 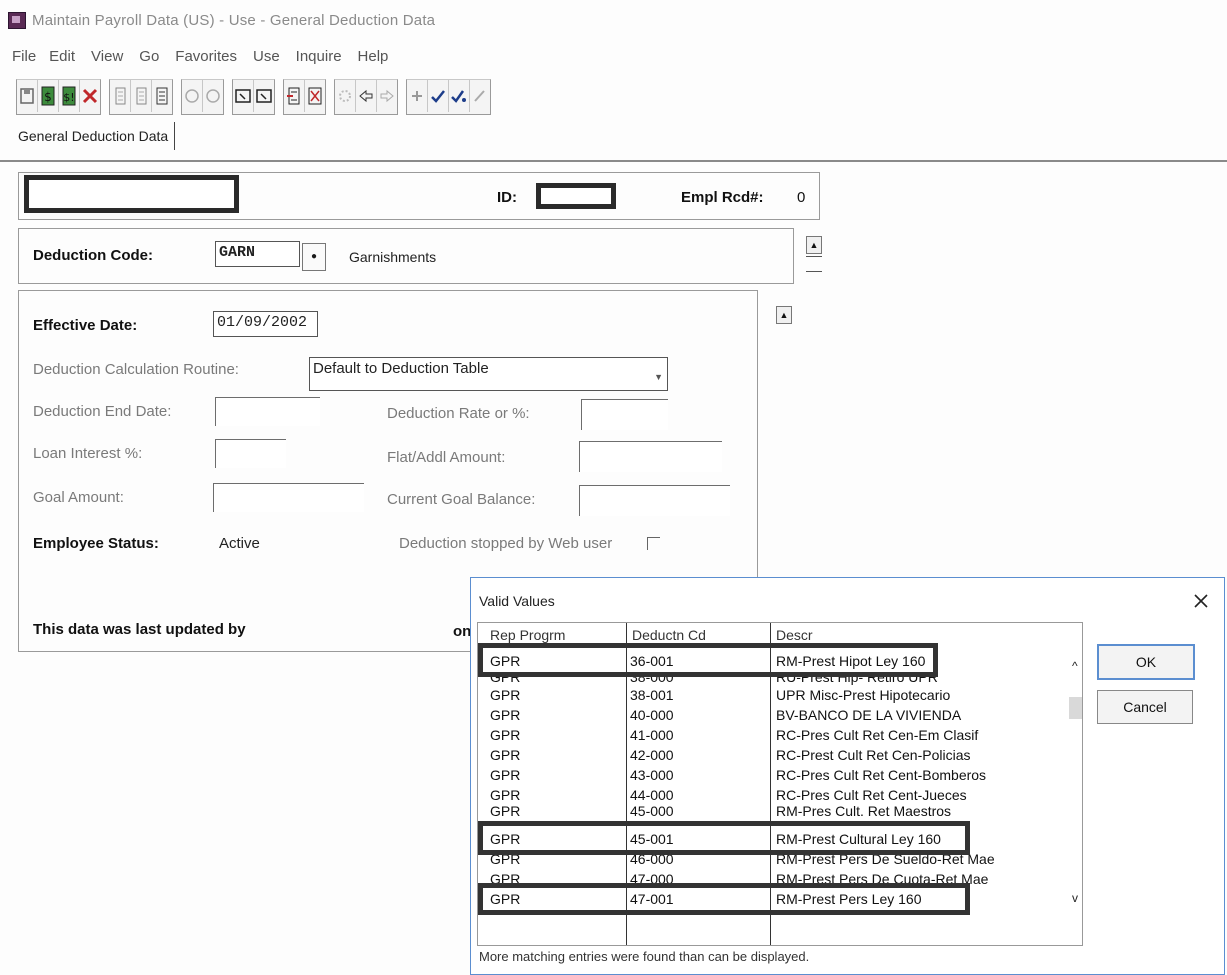 I want to click on list-item: GPR 40-000 BV-BANCO DE LA VIVIENDA, so click(x=773, y=715).